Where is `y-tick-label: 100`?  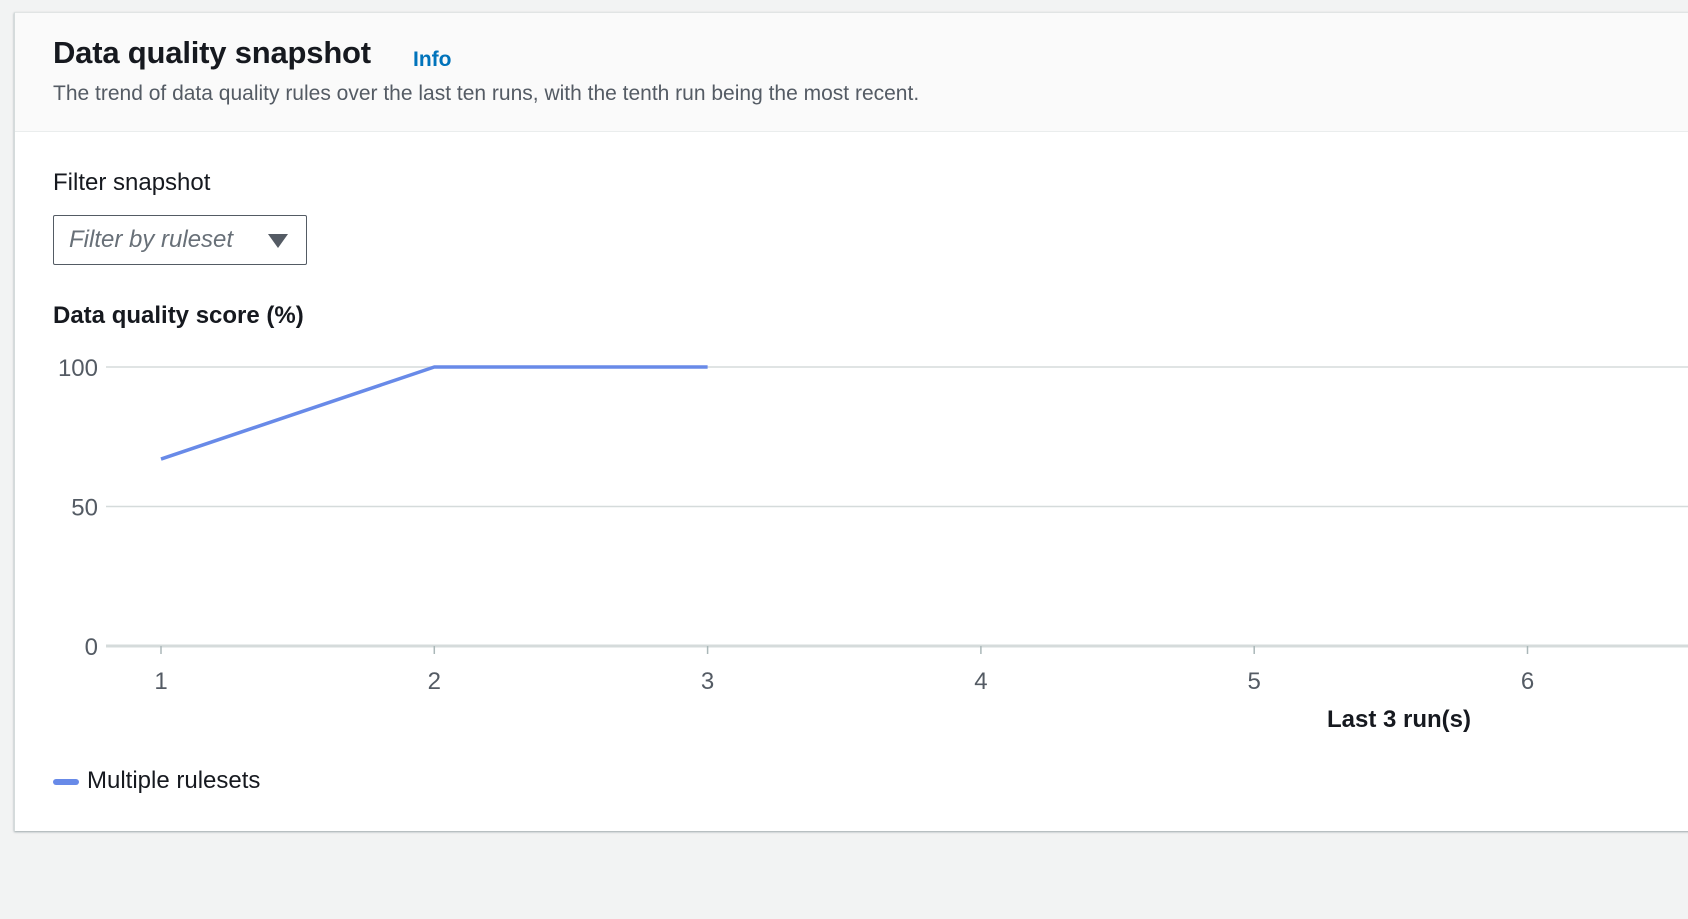 y-tick-label: 100 is located at coordinates (78, 368).